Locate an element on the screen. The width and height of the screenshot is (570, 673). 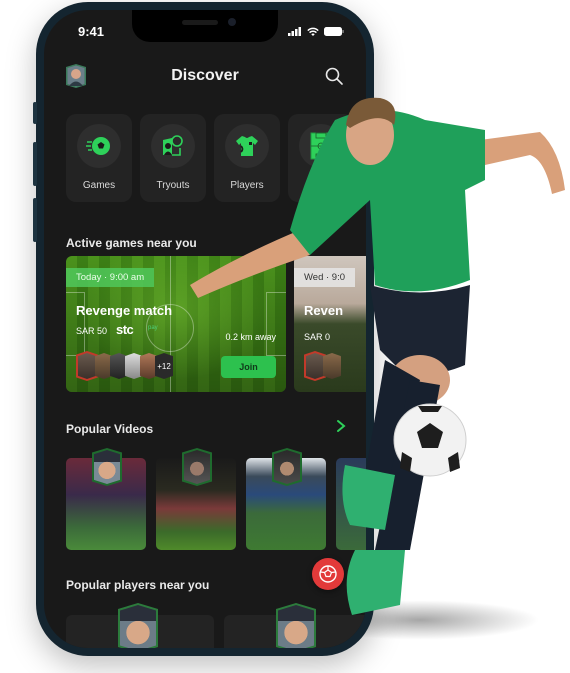
category-label: Fi is located at coordinates (321, 185).